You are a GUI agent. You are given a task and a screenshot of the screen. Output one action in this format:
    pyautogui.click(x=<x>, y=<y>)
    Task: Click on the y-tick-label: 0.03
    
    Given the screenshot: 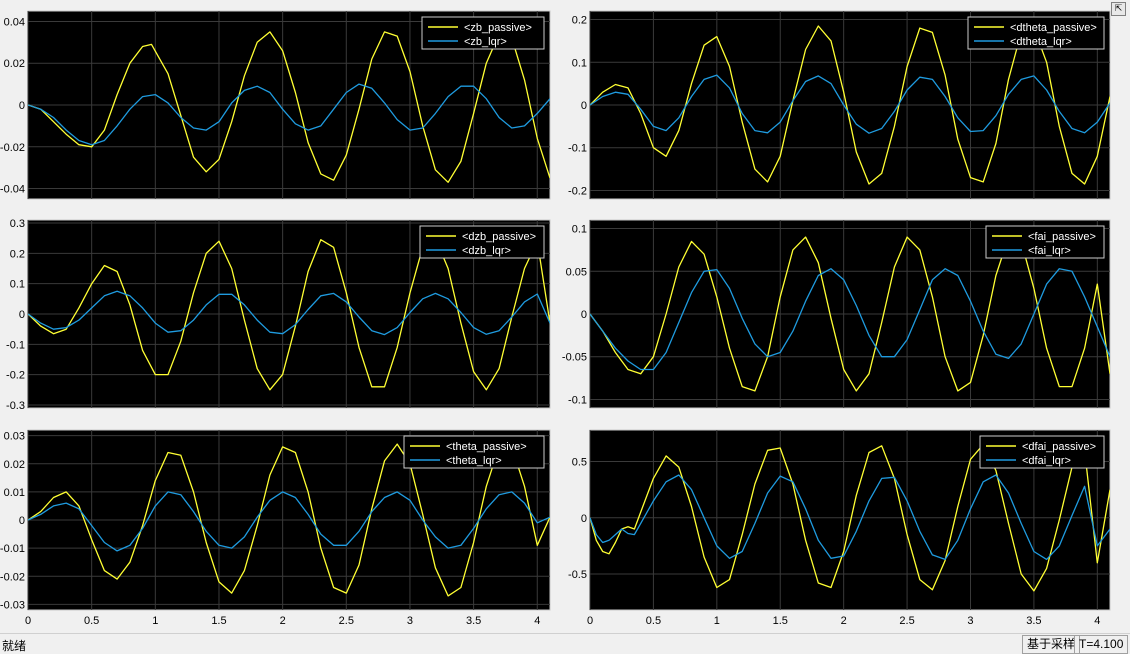 What is the action you would take?
    pyautogui.click(x=14, y=437)
    